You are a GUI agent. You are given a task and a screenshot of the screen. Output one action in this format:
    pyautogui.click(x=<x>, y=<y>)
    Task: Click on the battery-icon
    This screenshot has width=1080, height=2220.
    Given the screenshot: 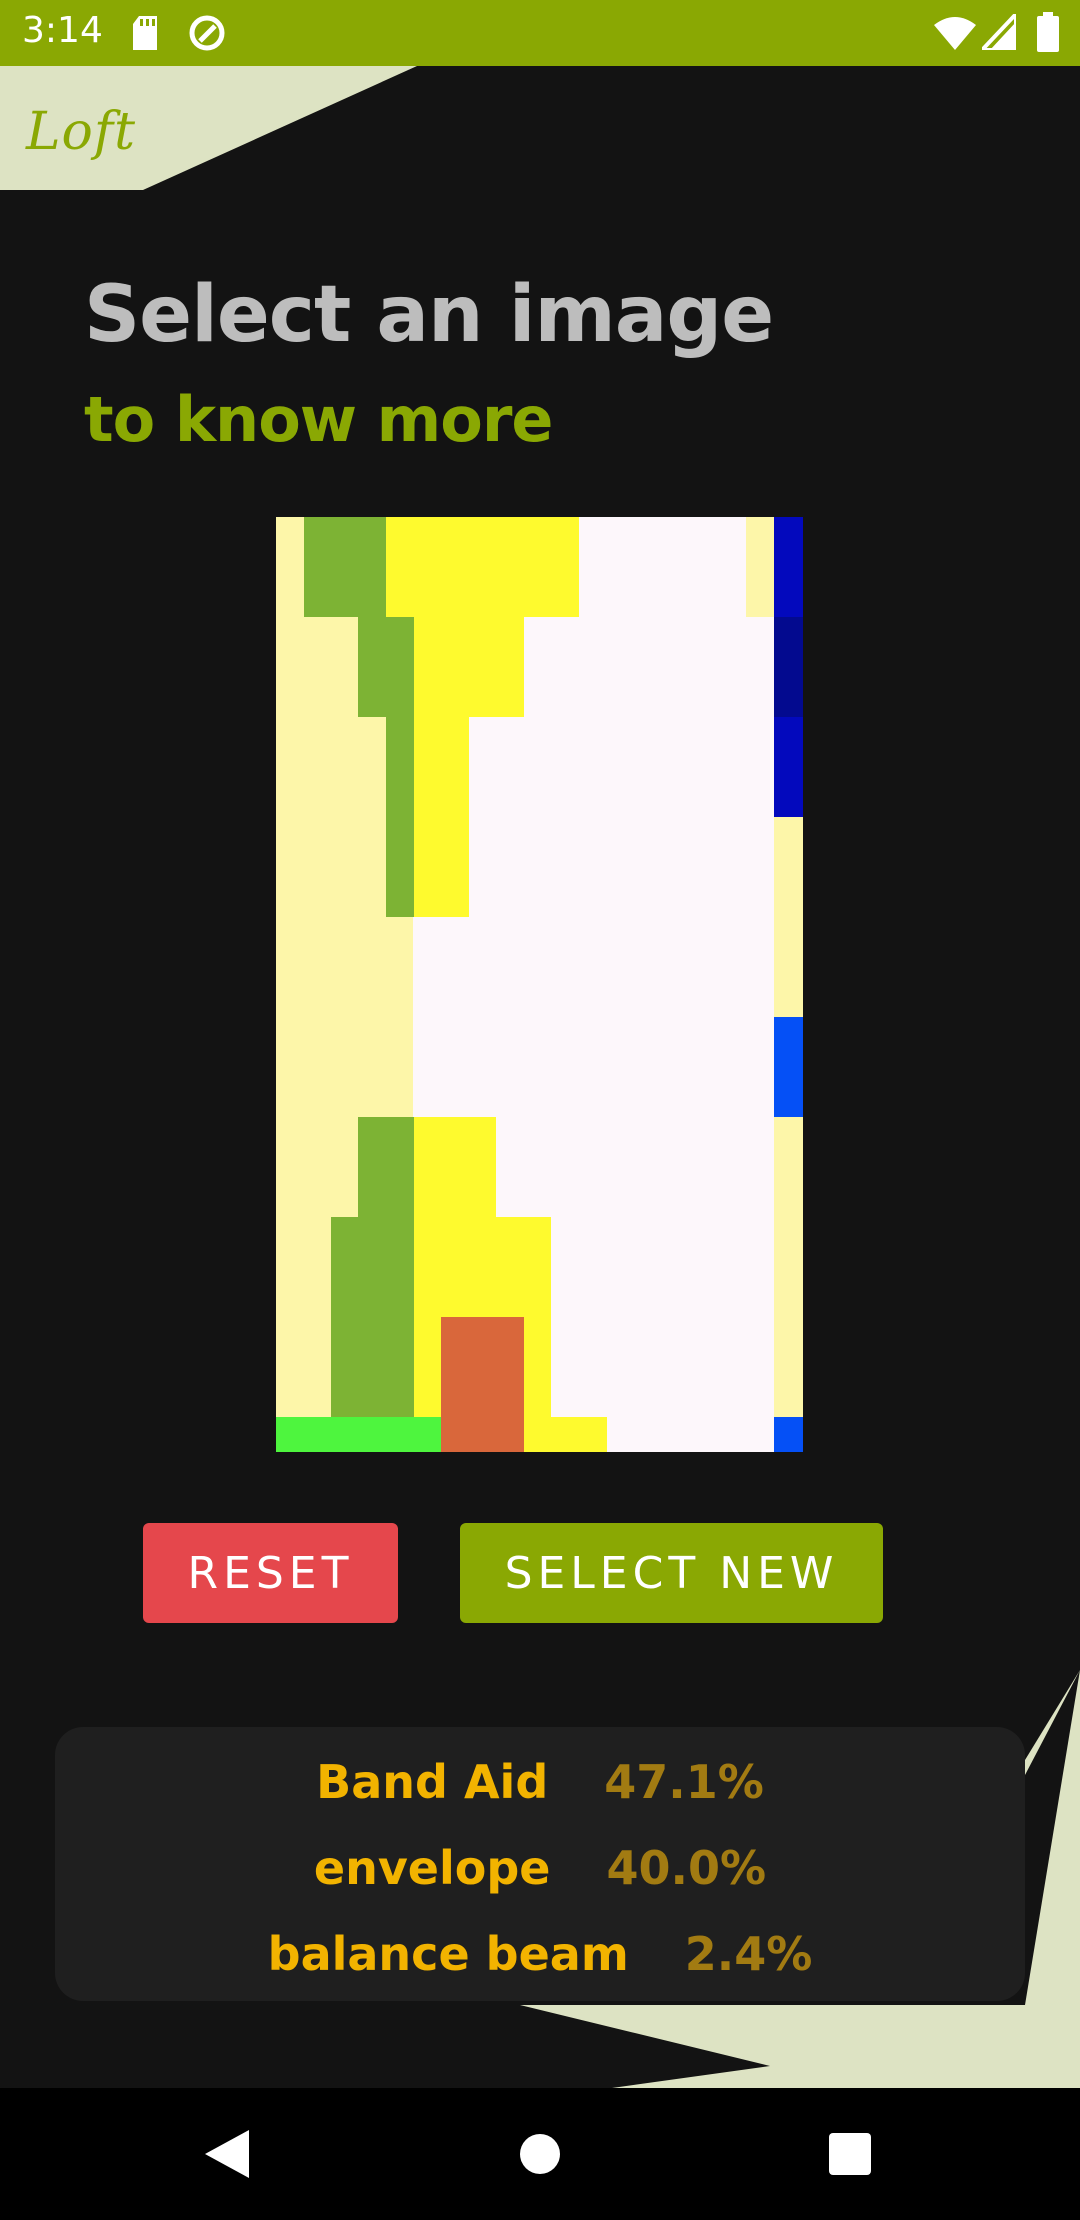 What is the action you would take?
    pyautogui.click(x=1048, y=34)
    